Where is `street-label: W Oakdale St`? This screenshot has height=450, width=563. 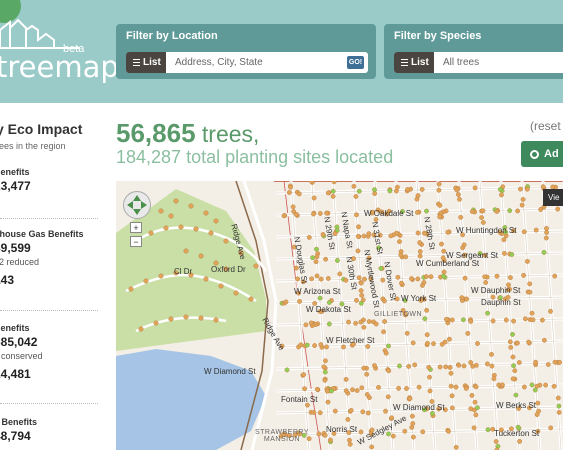 street-label: W Oakdale St is located at coordinates (389, 213).